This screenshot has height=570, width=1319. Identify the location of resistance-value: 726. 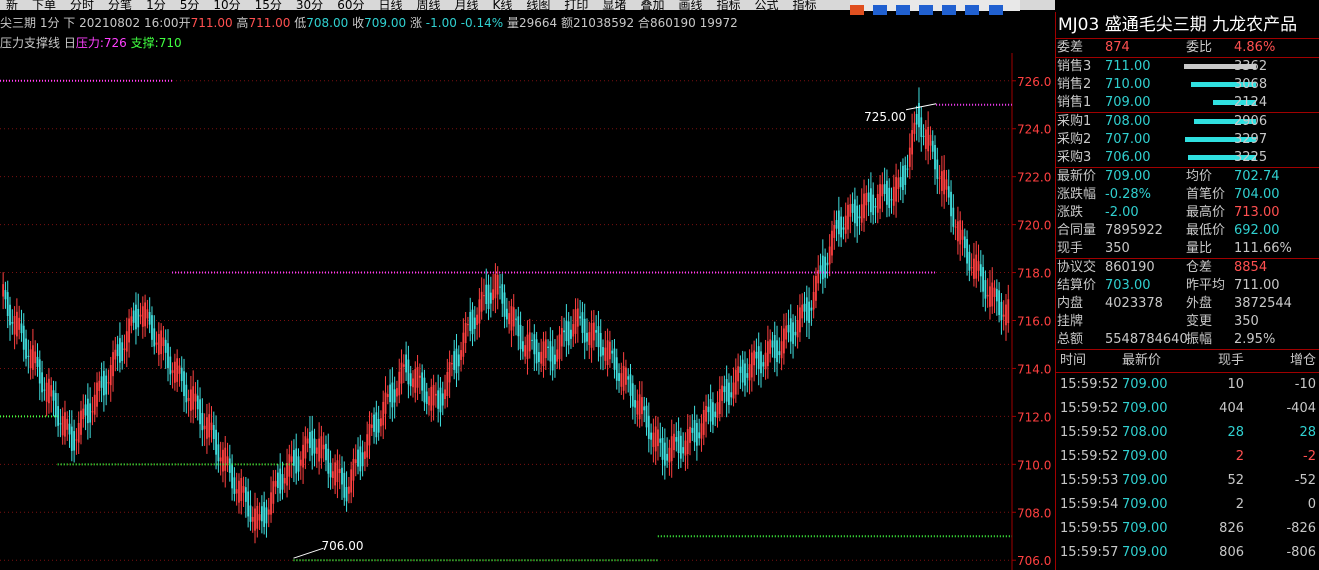
(115, 43).